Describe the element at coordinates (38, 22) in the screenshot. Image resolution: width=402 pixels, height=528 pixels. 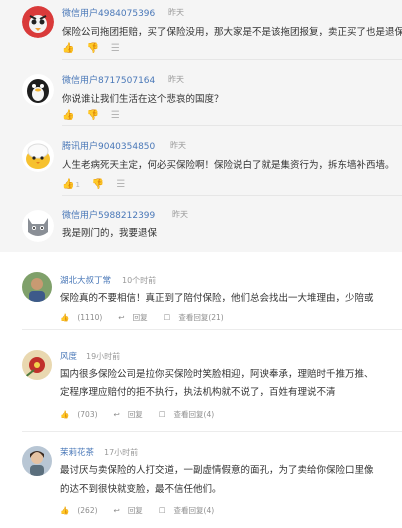
I see `angry-red-bird-avatar` at that location.